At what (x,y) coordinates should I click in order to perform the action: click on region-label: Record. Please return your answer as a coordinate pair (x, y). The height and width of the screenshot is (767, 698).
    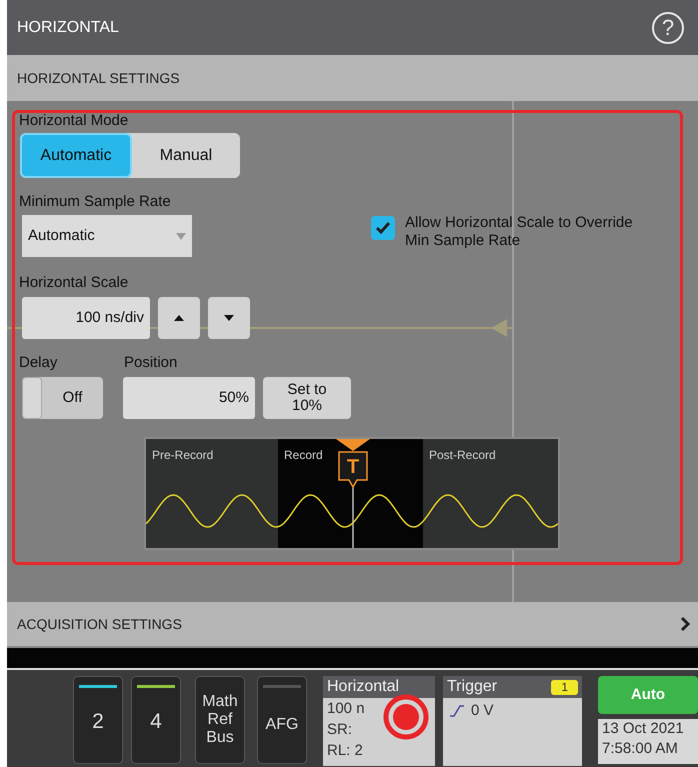
    Looking at the image, I should click on (303, 455).